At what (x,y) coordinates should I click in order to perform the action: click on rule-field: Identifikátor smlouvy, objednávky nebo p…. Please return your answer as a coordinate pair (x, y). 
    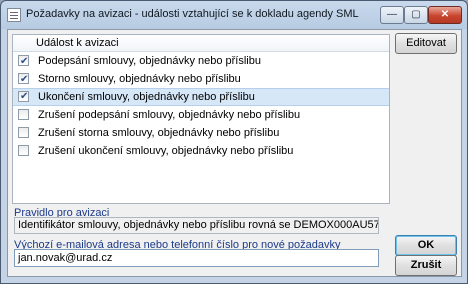
    Looking at the image, I should click on (196, 225).